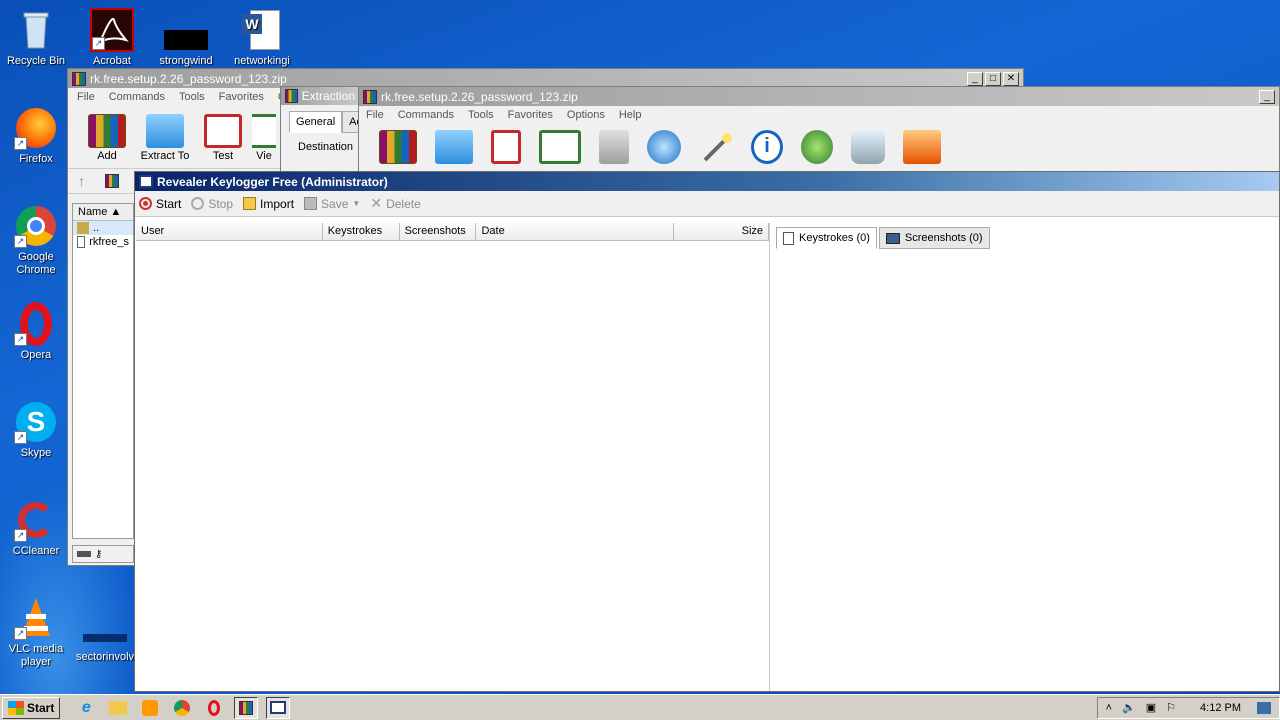 This screenshot has height=720, width=1280. Describe the element at coordinates (722, 231) in the screenshot. I see `column-size: Size` at that location.